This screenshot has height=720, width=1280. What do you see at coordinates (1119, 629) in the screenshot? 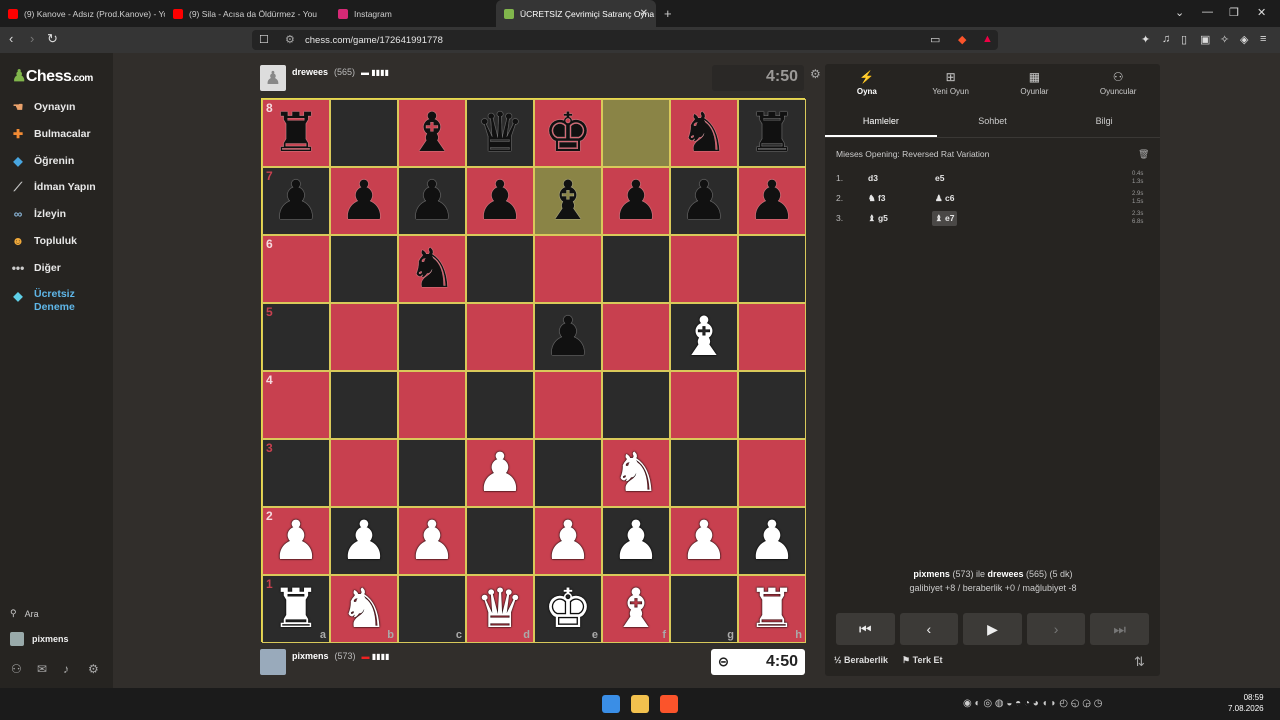
I see `last-move-button: ⏭` at bounding box center [1119, 629].